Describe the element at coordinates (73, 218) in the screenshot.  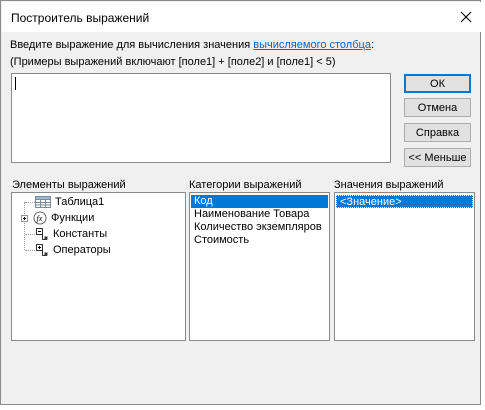
I see `tree-item-label: Функции` at that location.